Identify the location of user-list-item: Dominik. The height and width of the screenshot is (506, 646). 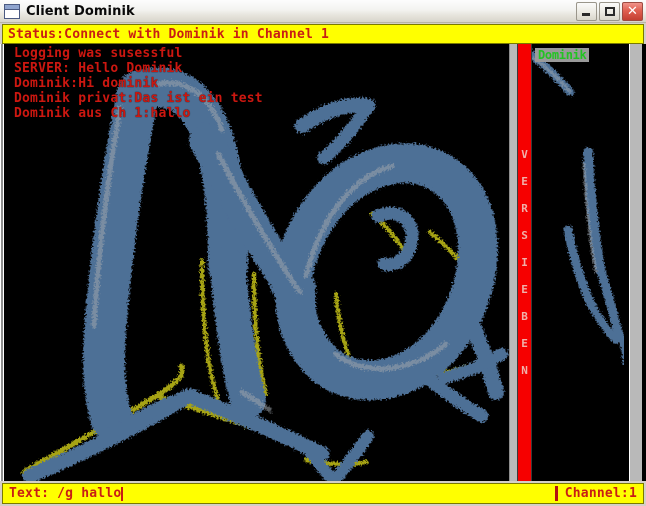
(562, 55).